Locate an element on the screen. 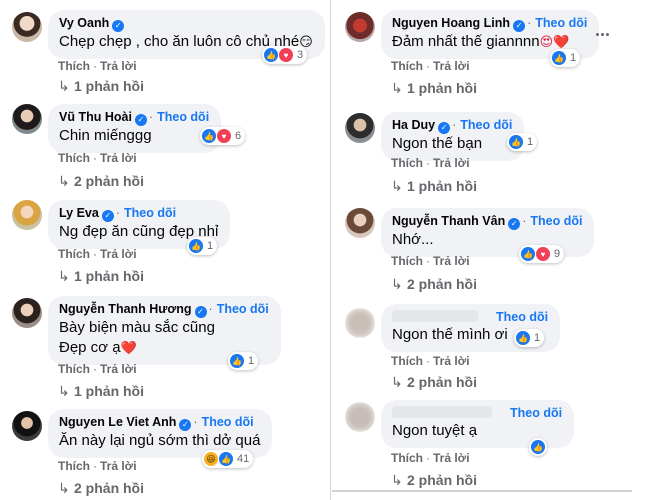  commenter-name-hidden is located at coordinates (442, 412).